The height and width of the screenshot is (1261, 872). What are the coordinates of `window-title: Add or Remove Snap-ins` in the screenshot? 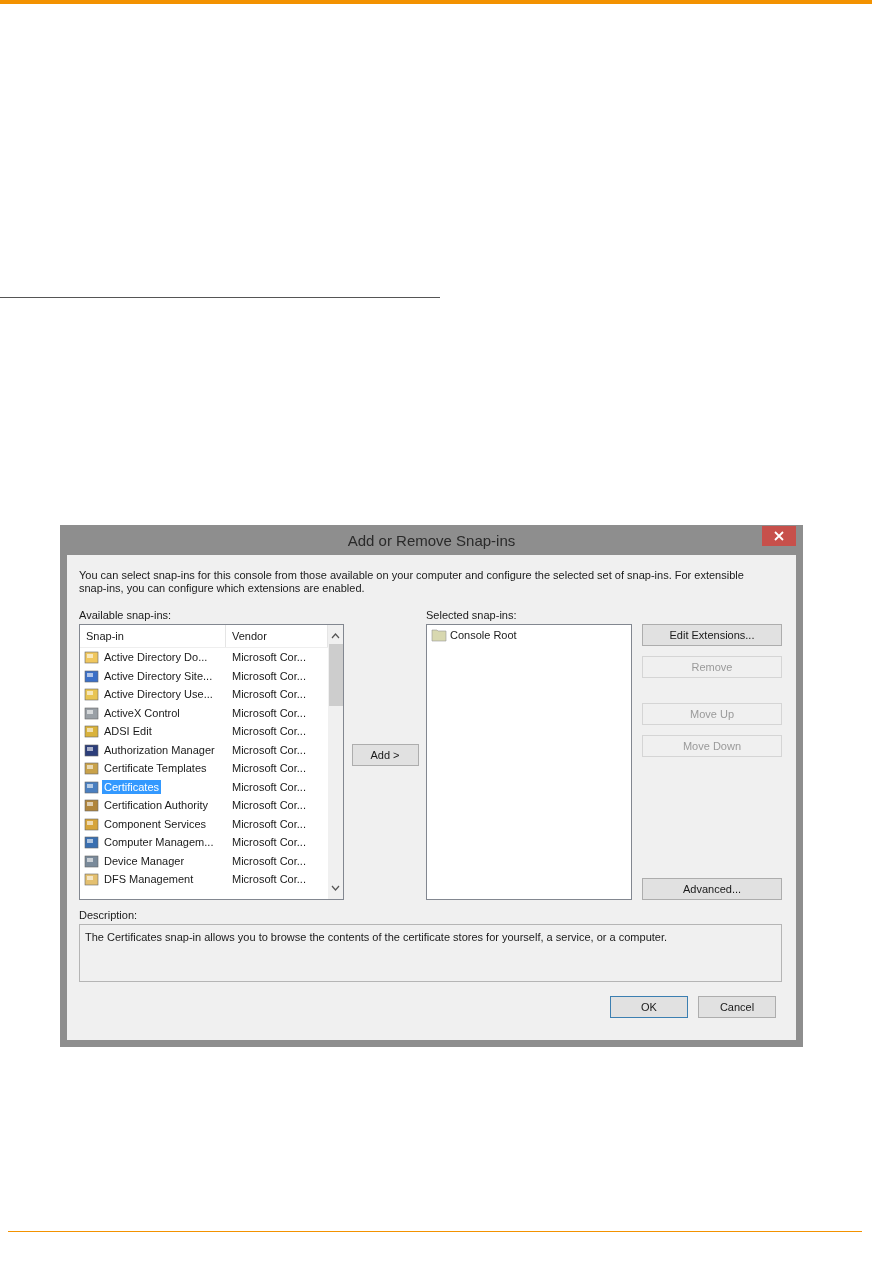 It's located at (431, 540).